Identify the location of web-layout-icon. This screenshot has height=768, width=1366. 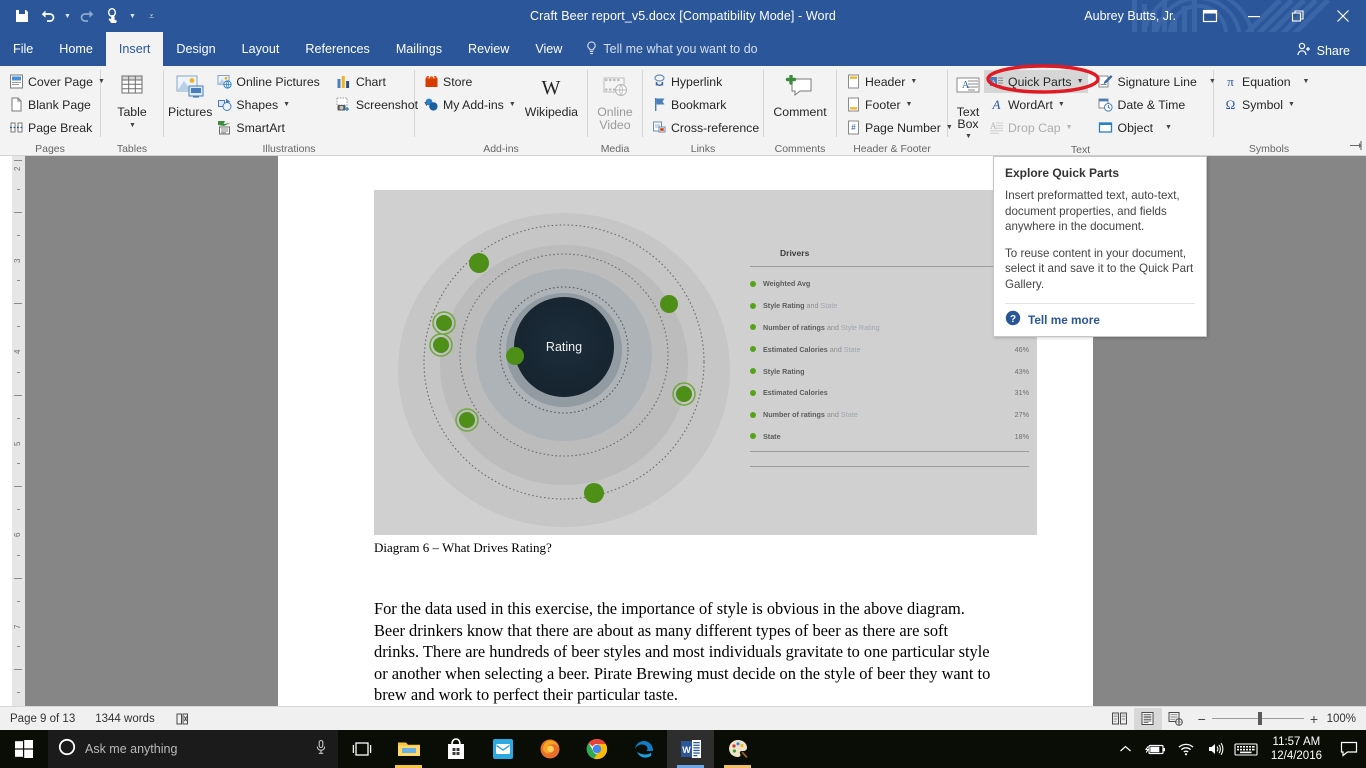
(1176, 719).